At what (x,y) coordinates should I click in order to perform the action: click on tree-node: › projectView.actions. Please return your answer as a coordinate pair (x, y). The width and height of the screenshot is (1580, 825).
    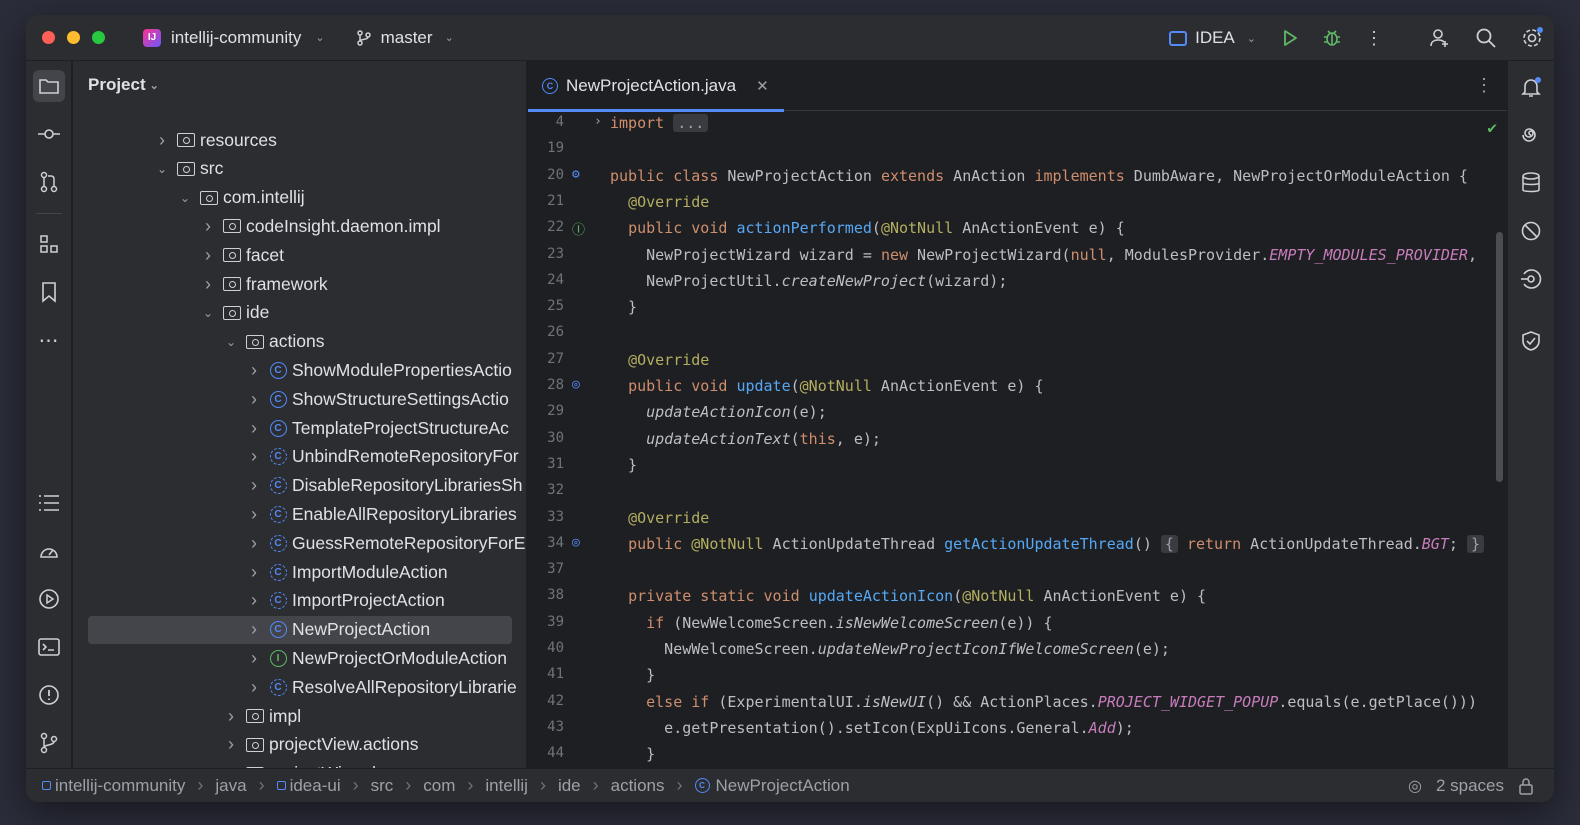
    Looking at the image, I should click on (299, 745).